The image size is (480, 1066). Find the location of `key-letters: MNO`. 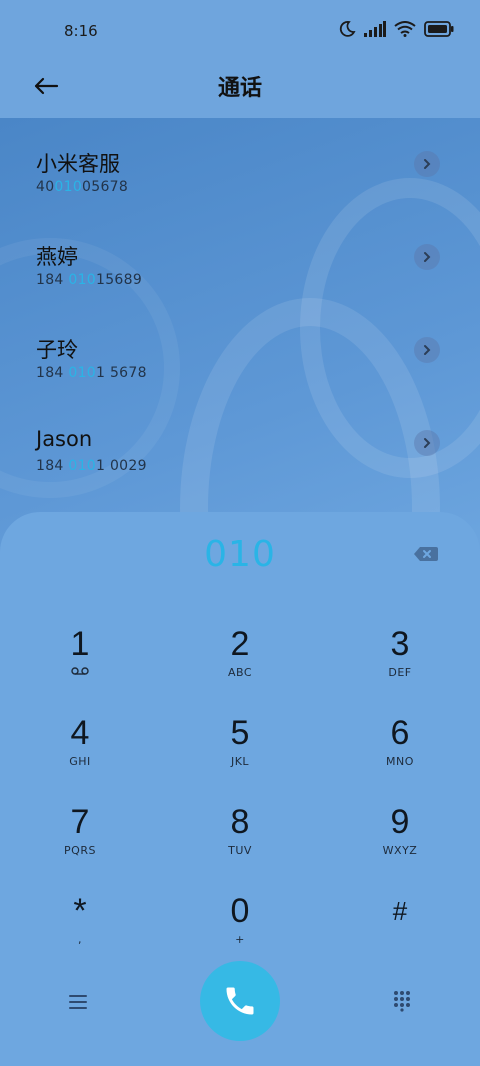

key-letters: MNO is located at coordinates (400, 761).